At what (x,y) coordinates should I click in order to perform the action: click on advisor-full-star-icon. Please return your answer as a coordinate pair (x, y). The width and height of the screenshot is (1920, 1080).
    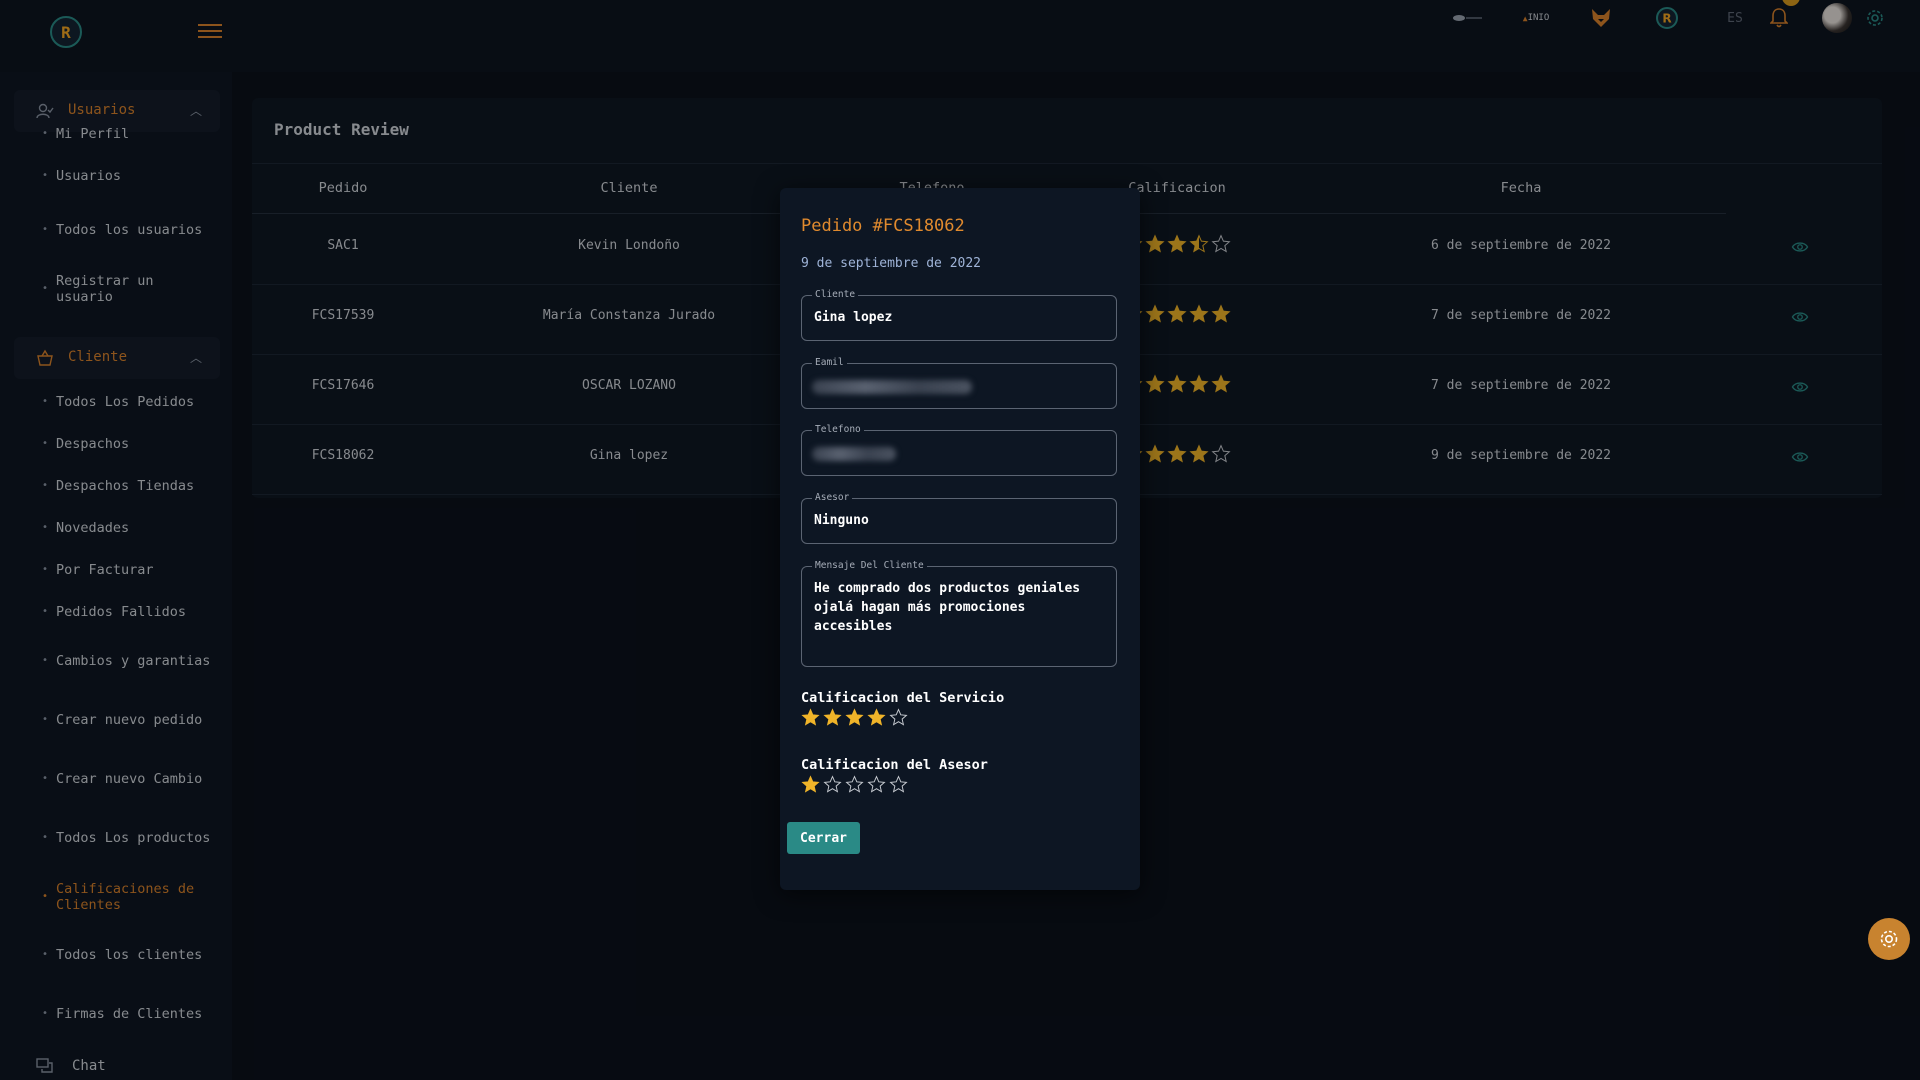
    Looking at the image, I should click on (810, 784).